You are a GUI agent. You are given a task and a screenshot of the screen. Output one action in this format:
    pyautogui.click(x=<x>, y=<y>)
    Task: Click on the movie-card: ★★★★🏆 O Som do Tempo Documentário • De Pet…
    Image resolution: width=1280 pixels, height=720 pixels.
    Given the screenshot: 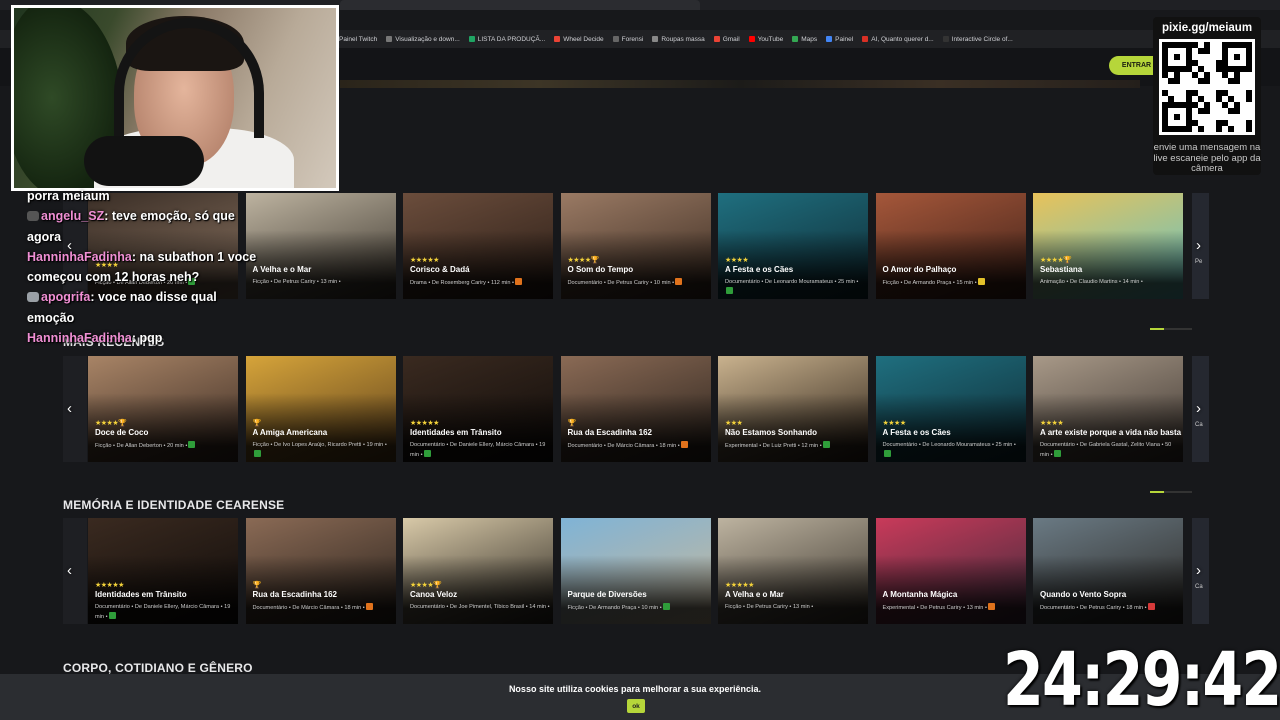 What is the action you would take?
    pyautogui.click(x=635, y=246)
    